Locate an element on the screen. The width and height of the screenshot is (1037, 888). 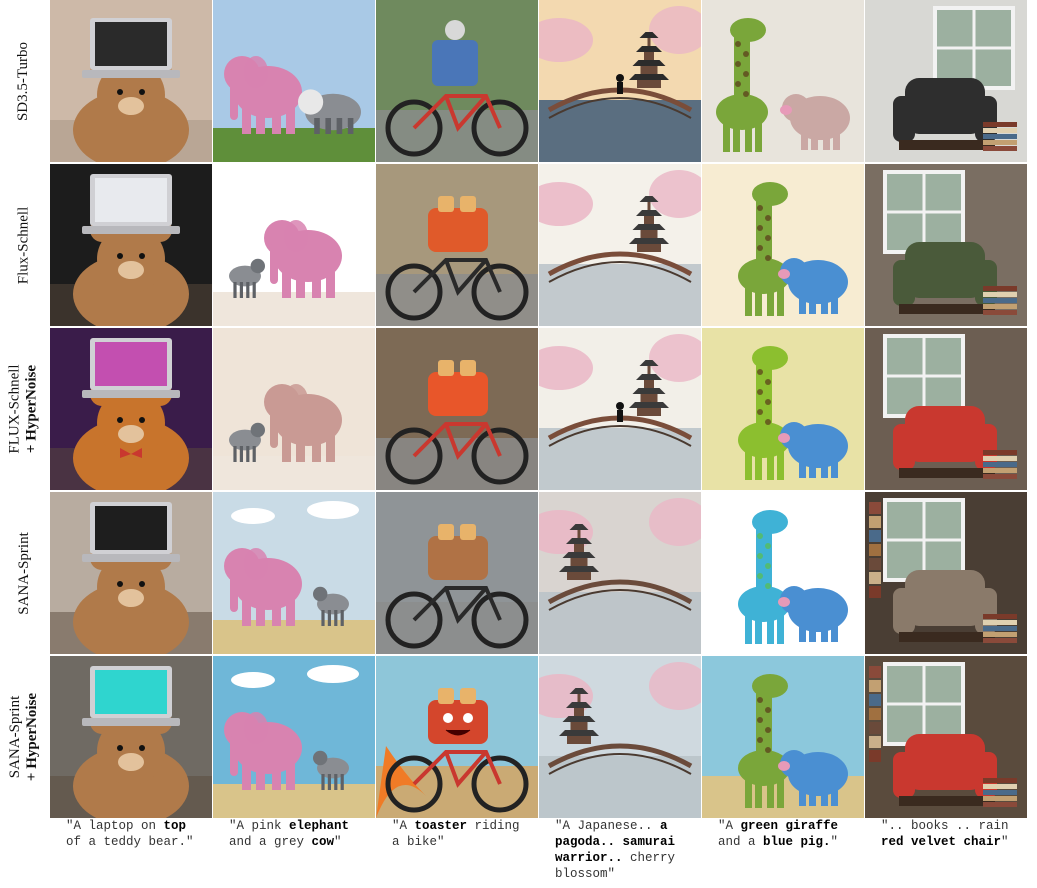
caption-keyword: top is located at coordinates (175, 826).